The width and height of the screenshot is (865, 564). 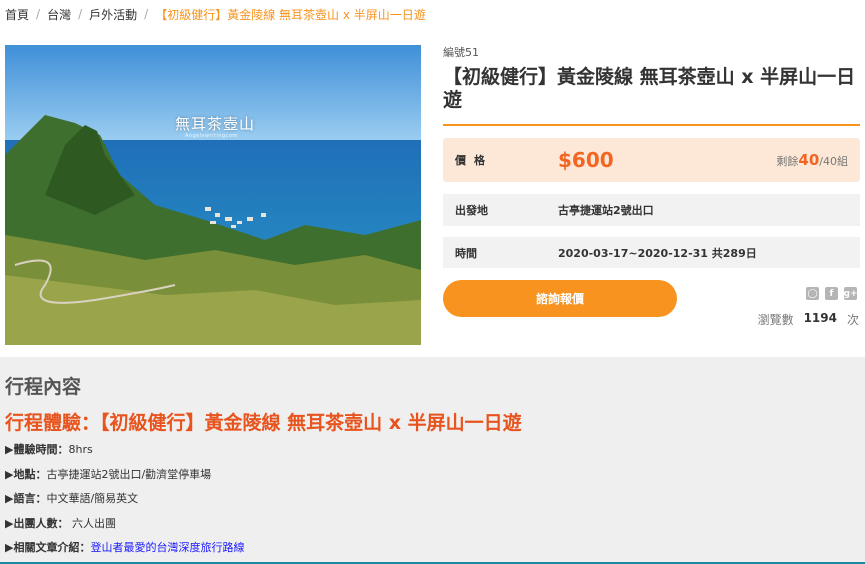 I want to click on remain-count: 40, so click(x=809, y=160).